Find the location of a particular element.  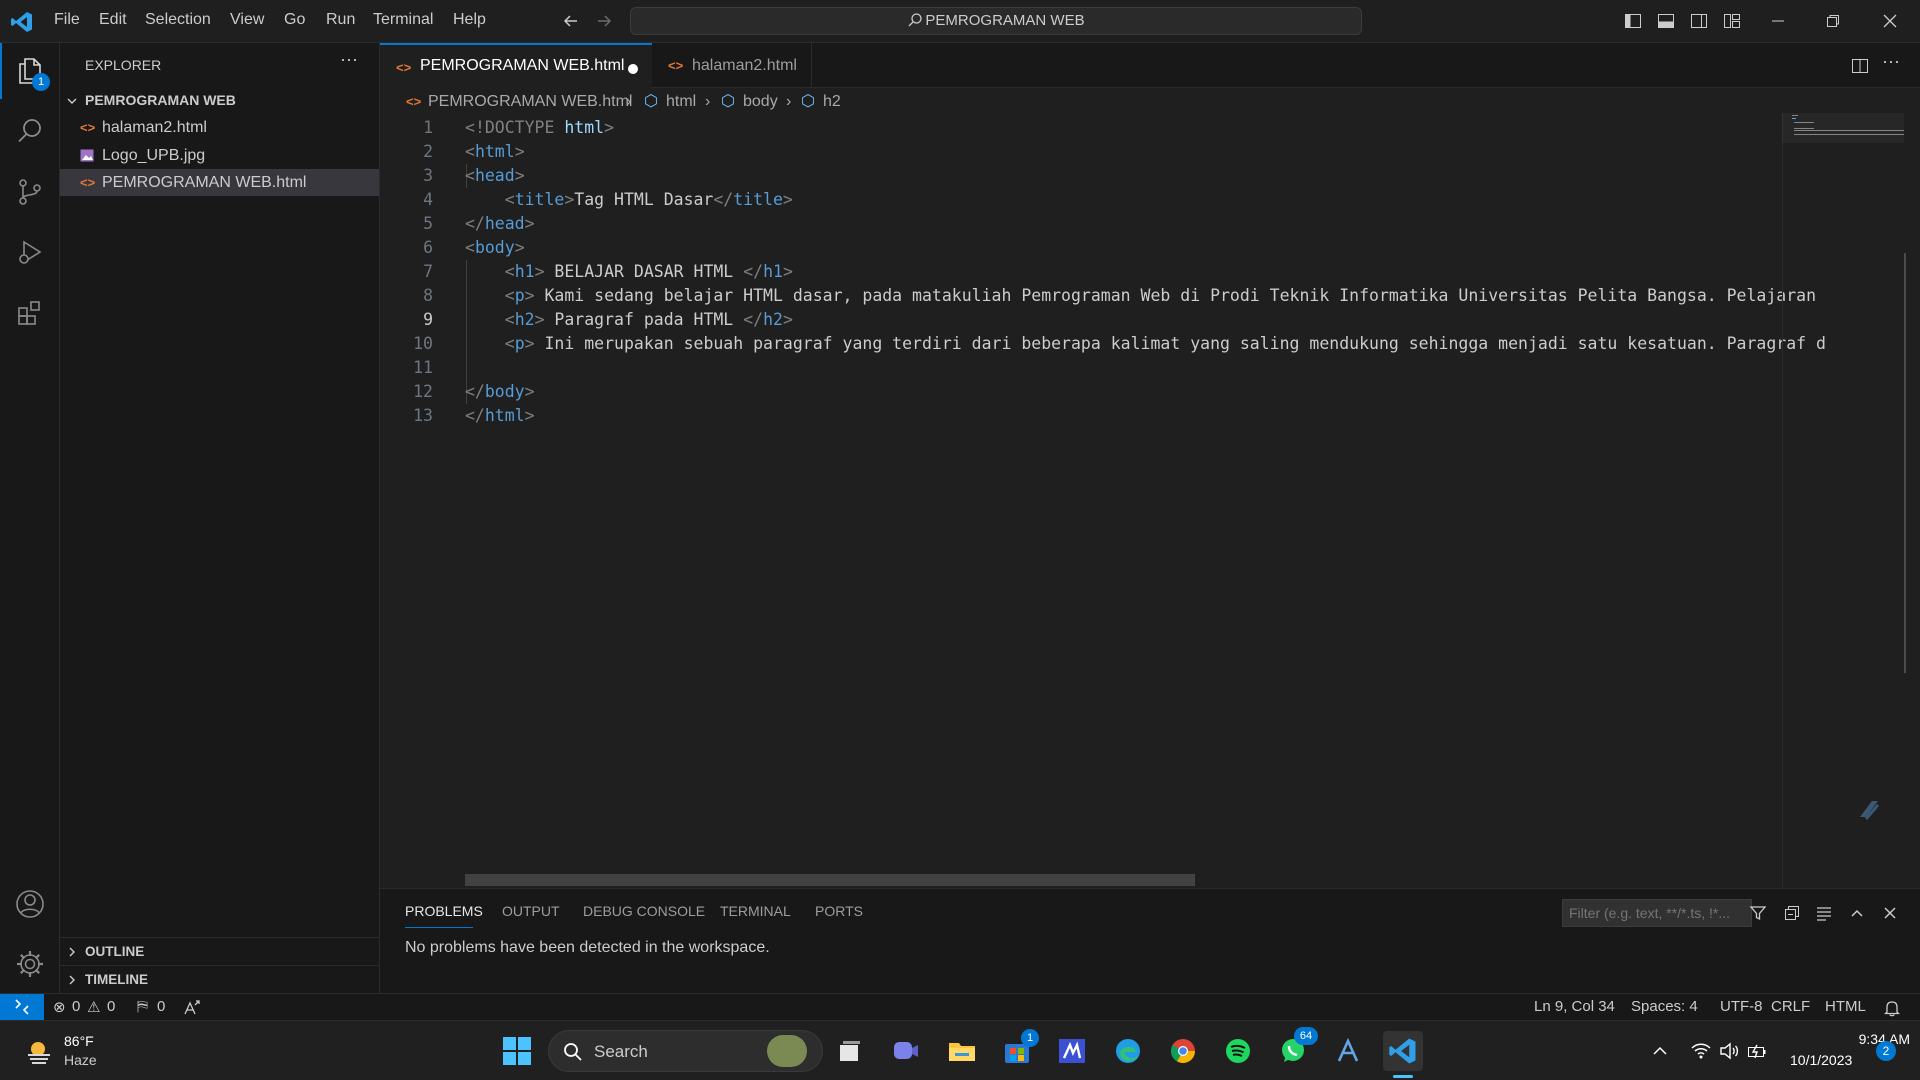

wifi-icon is located at coordinates (1701, 1051).